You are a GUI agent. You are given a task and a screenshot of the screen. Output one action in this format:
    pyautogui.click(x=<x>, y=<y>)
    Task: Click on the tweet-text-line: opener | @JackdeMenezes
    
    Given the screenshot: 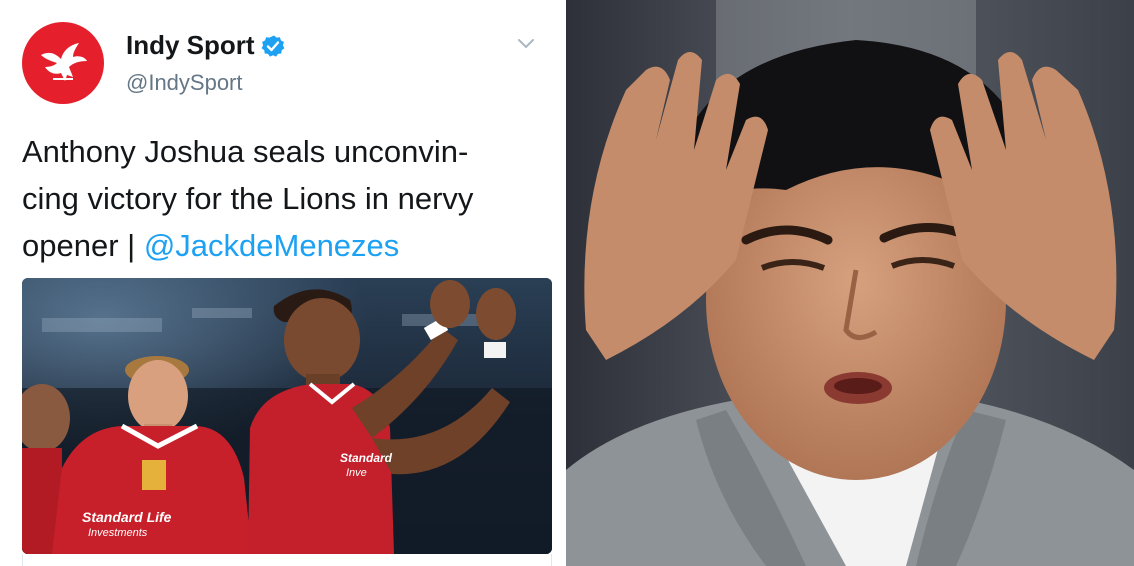 What is the action you would take?
    pyautogui.click(x=287, y=245)
    